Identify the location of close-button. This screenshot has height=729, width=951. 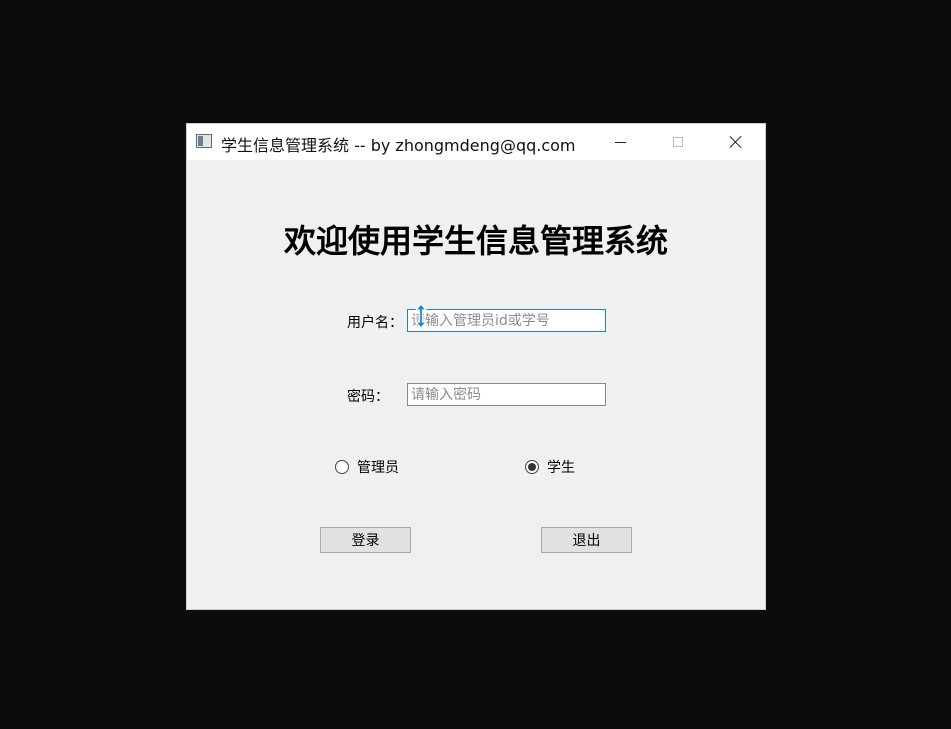
(736, 142).